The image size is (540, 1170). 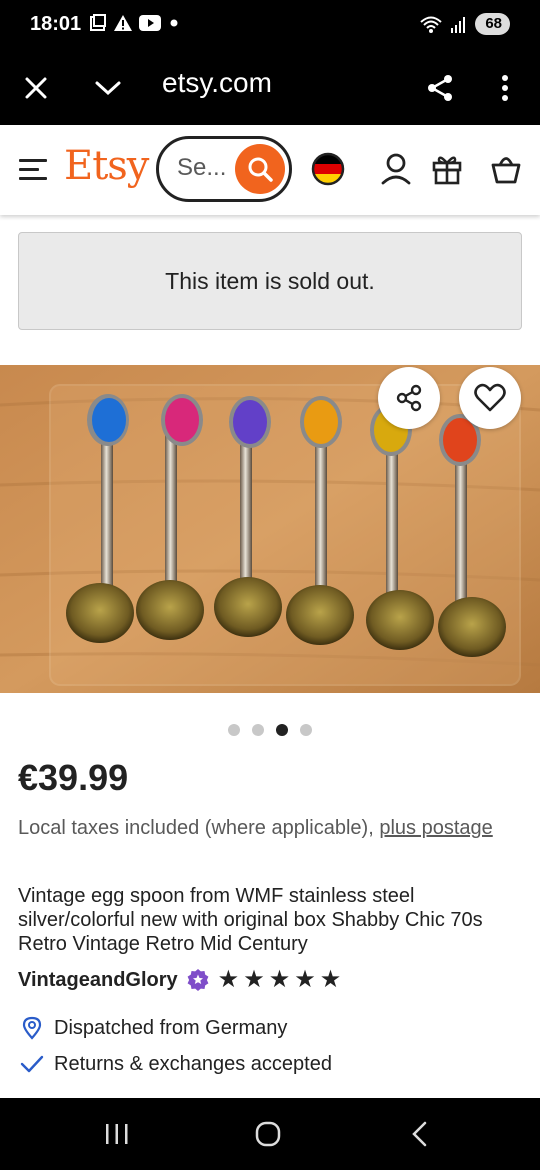 I want to click on gift-icon, so click(x=447, y=170).